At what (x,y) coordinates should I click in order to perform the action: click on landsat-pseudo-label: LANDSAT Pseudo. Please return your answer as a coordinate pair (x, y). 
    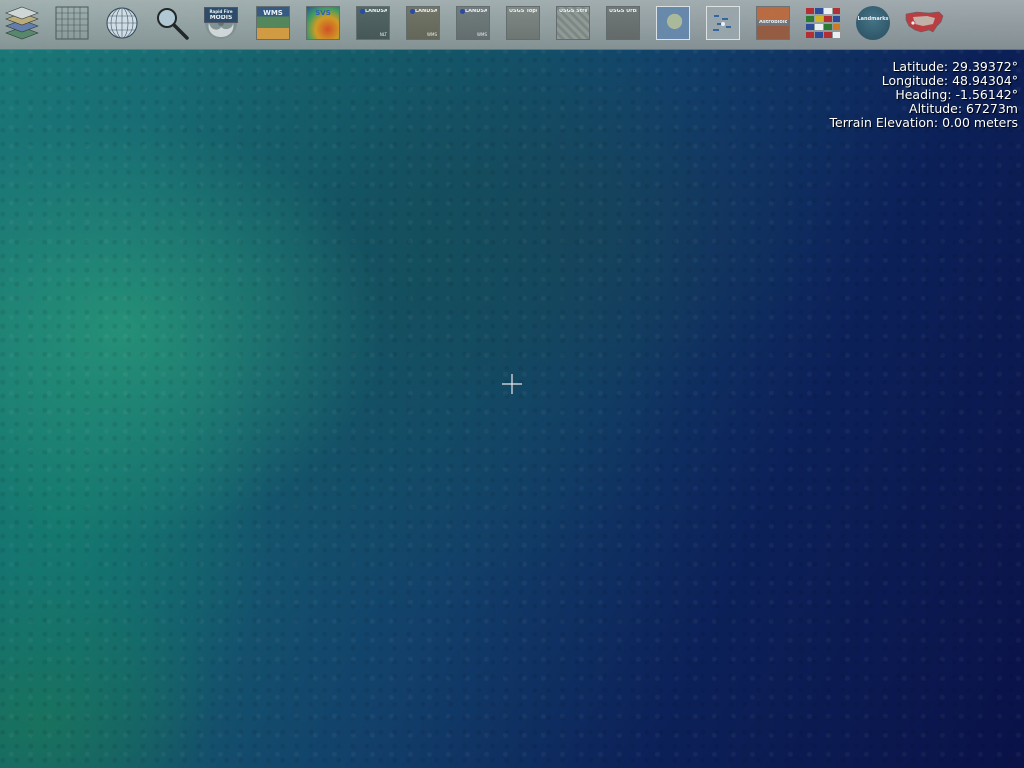
    Looking at the image, I should click on (476, 11).